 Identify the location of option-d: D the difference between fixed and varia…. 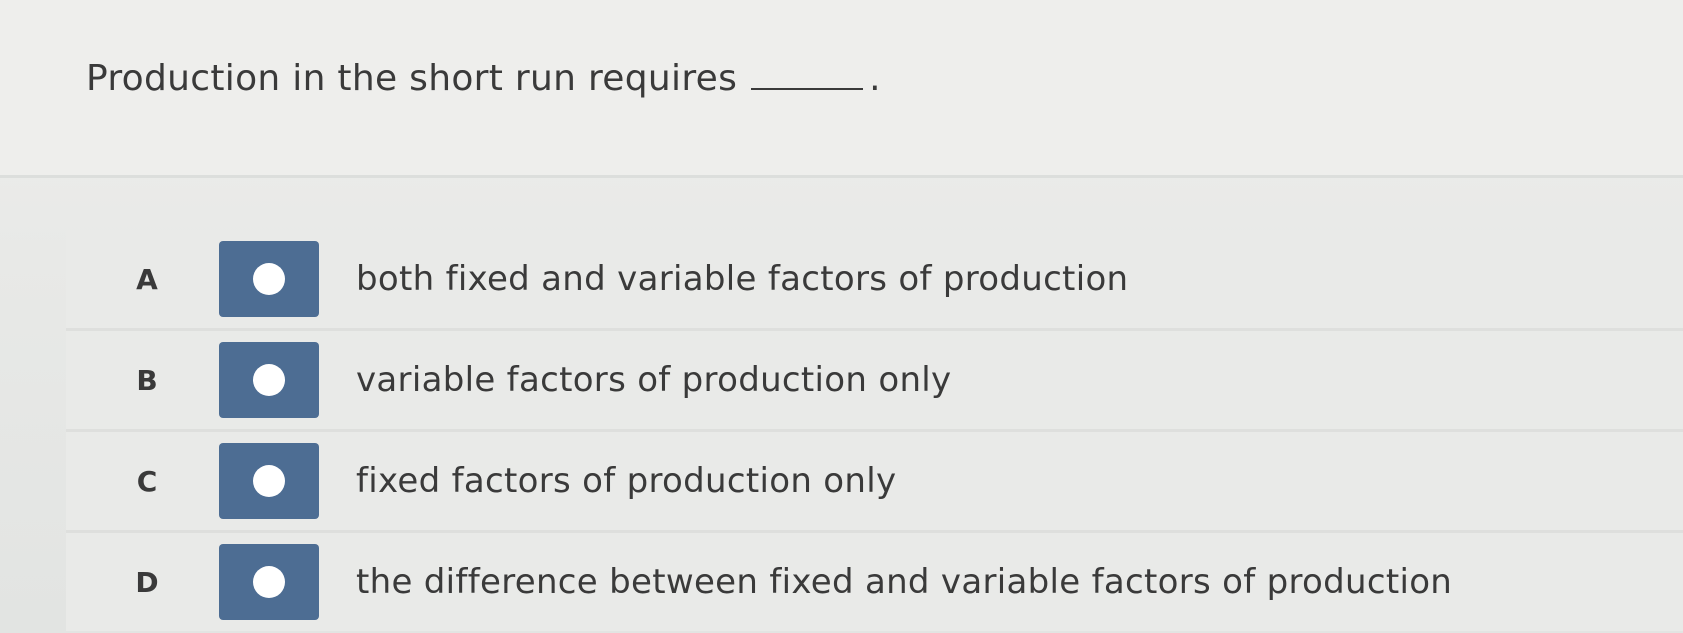
(874, 582).